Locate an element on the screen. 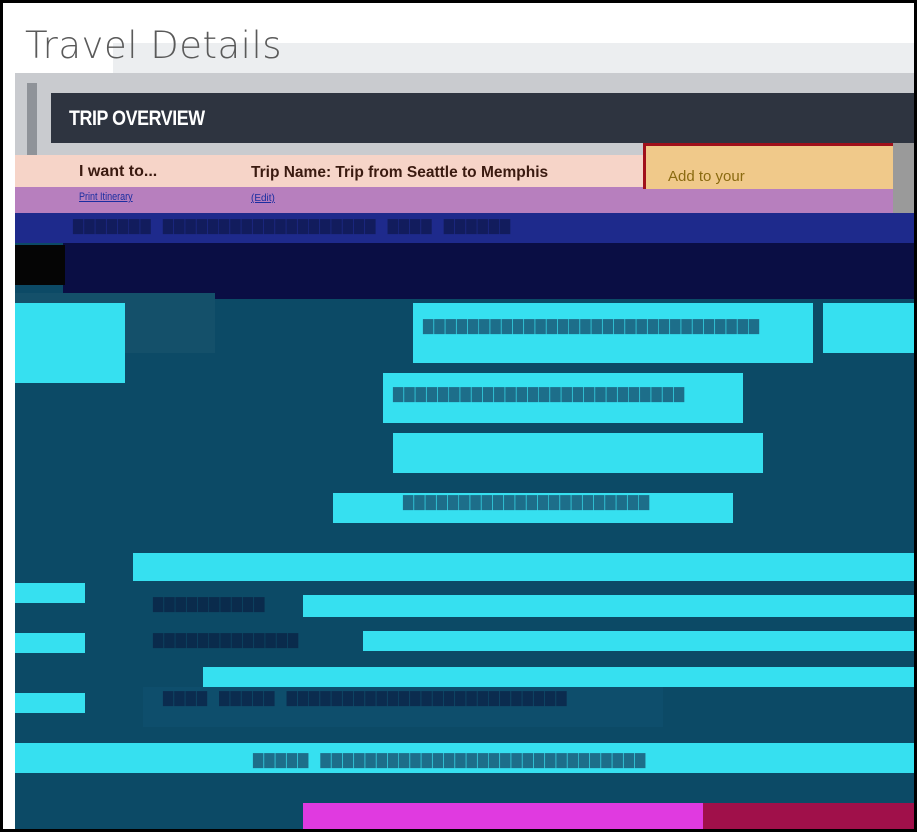  corrupted-text: ▆▆▆▆▆▆▆▆▆▆ is located at coordinates (209, 603).